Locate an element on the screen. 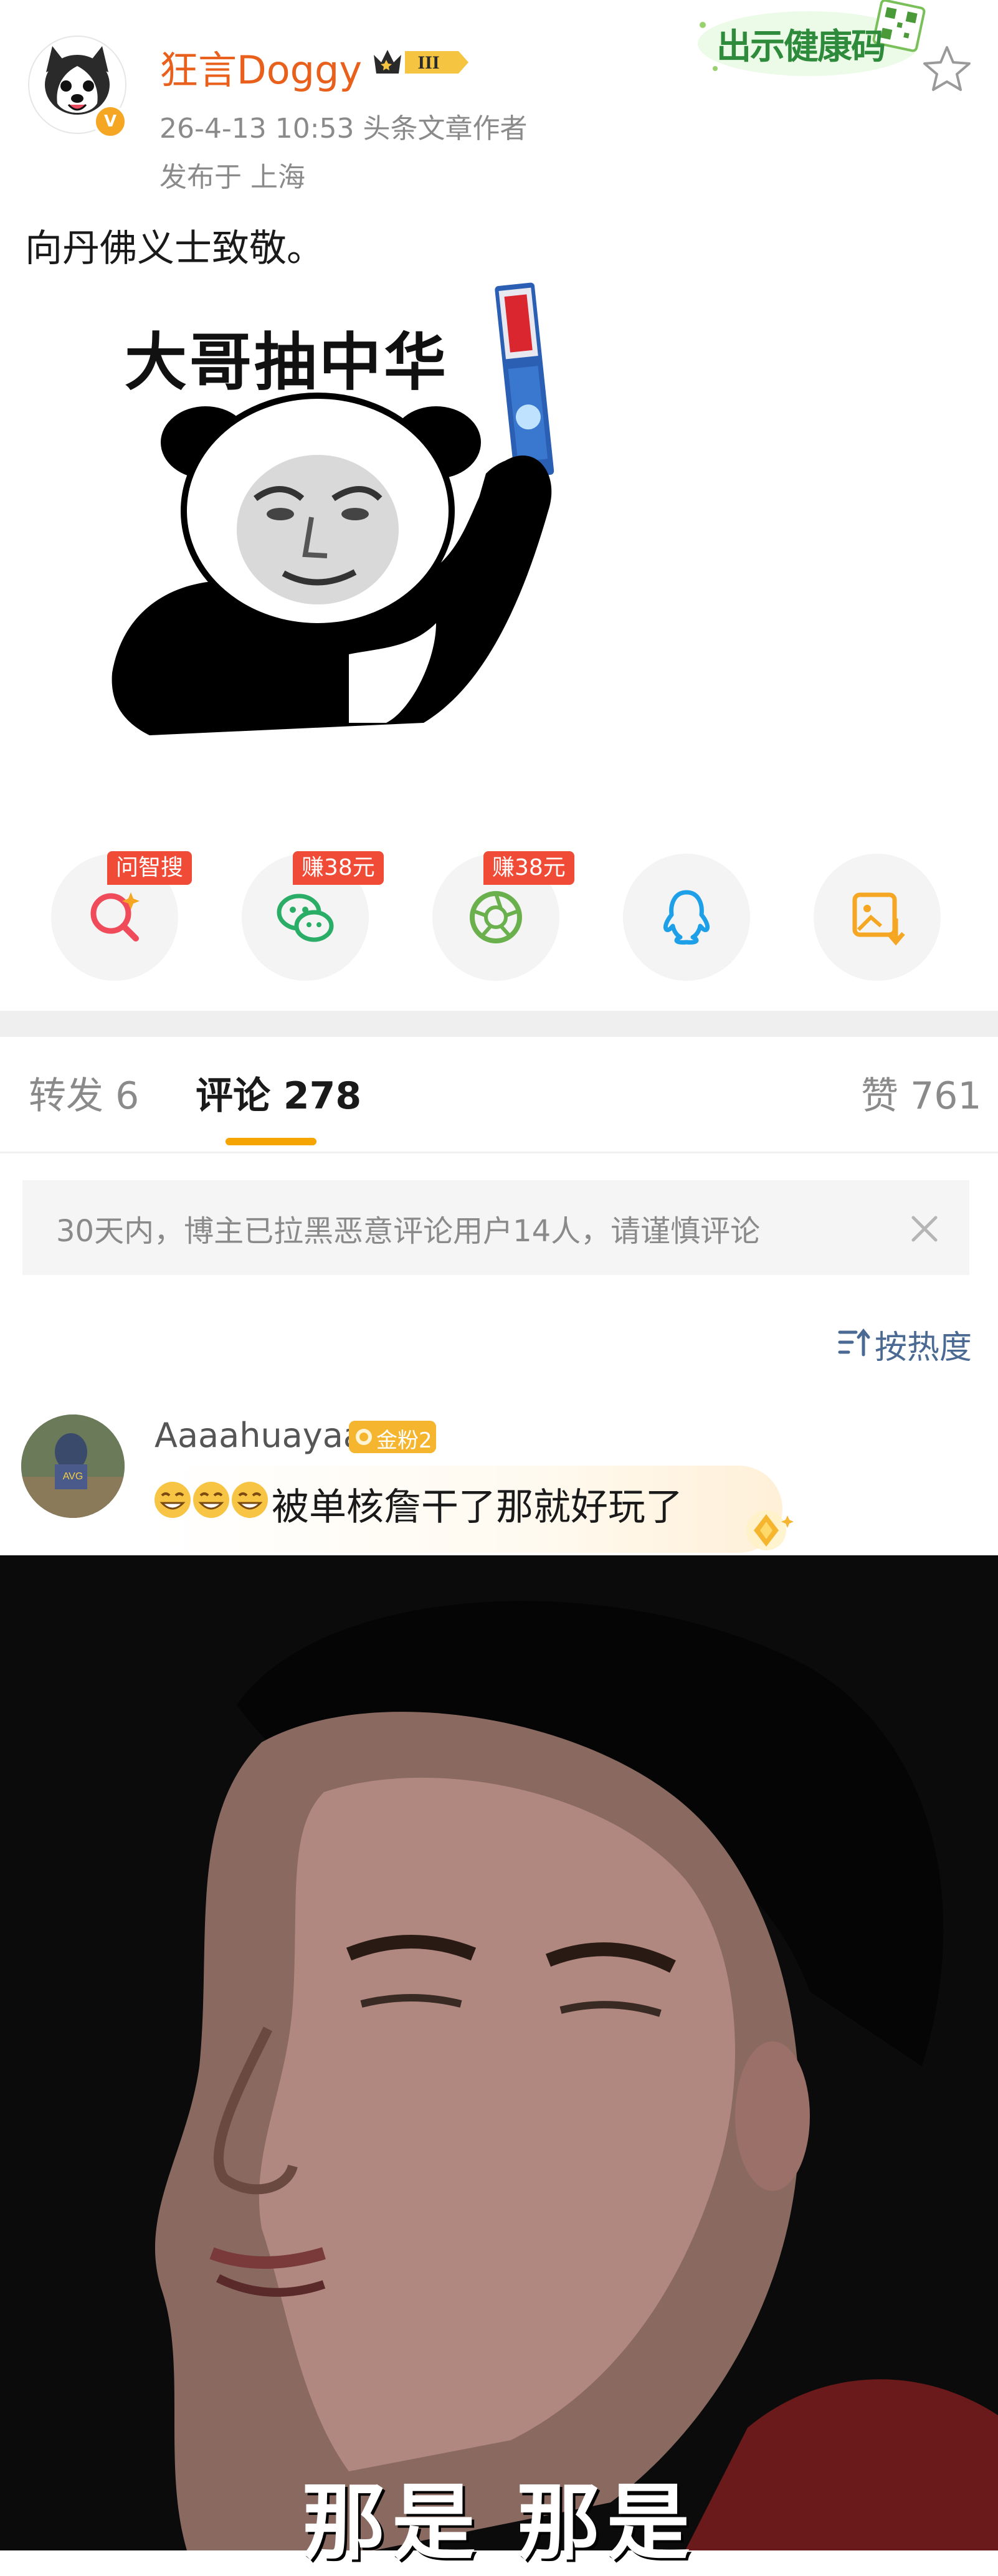 This screenshot has height=2576, width=998. sort-by-popularity: 按热度 is located at coordinates (923, 1344).